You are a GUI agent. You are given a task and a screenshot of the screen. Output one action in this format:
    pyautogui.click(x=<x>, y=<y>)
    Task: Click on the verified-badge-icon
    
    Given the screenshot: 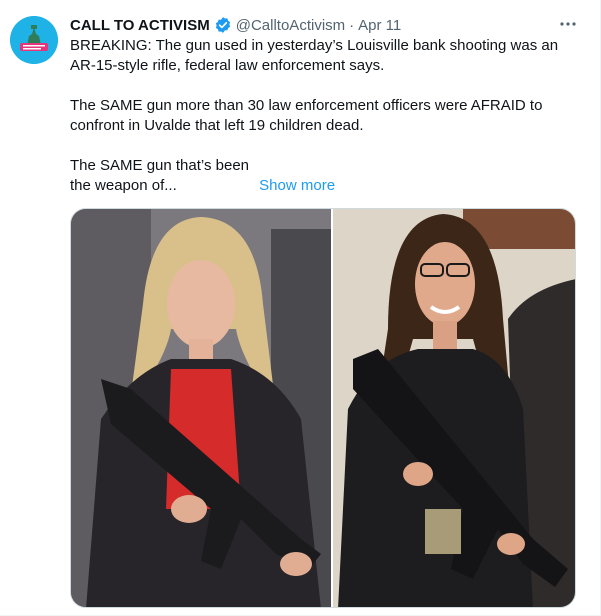 What is the action you would take?
    pyautogui.click(x=223, y=25)
    